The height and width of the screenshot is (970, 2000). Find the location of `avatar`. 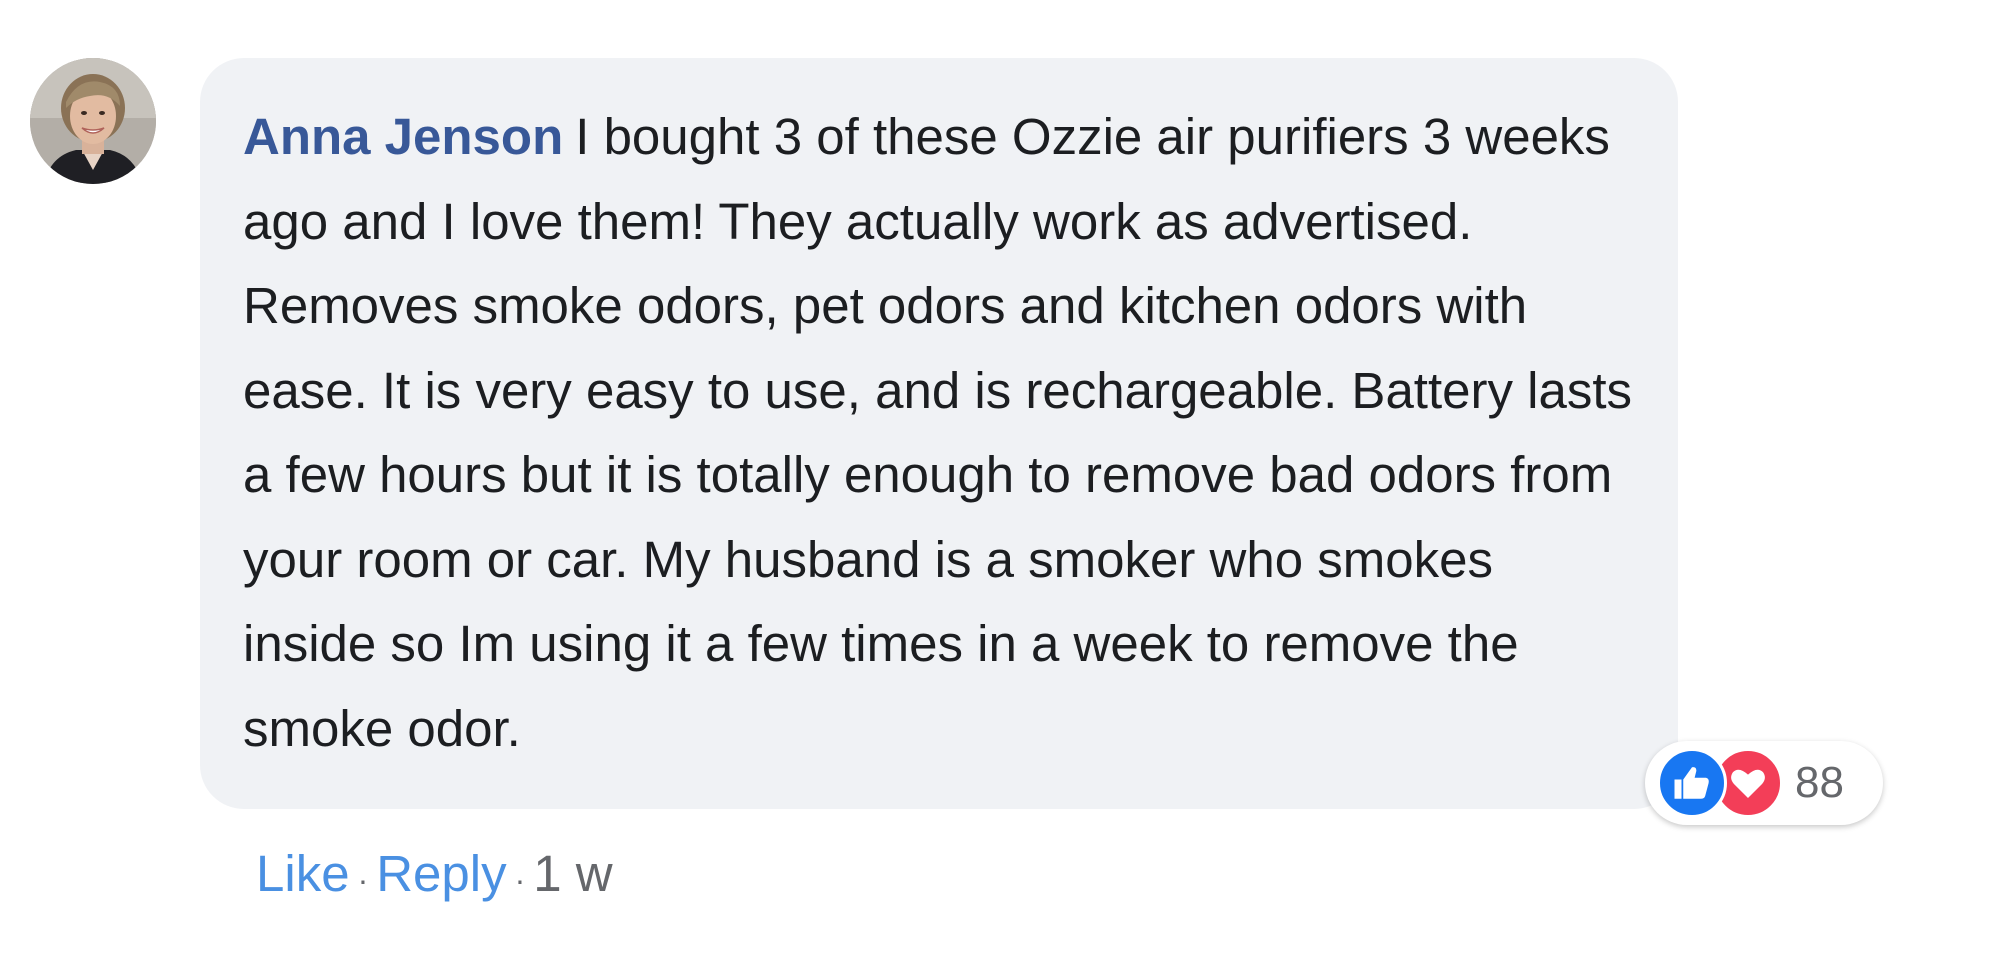

avatar is located at coordinates (93, 121).